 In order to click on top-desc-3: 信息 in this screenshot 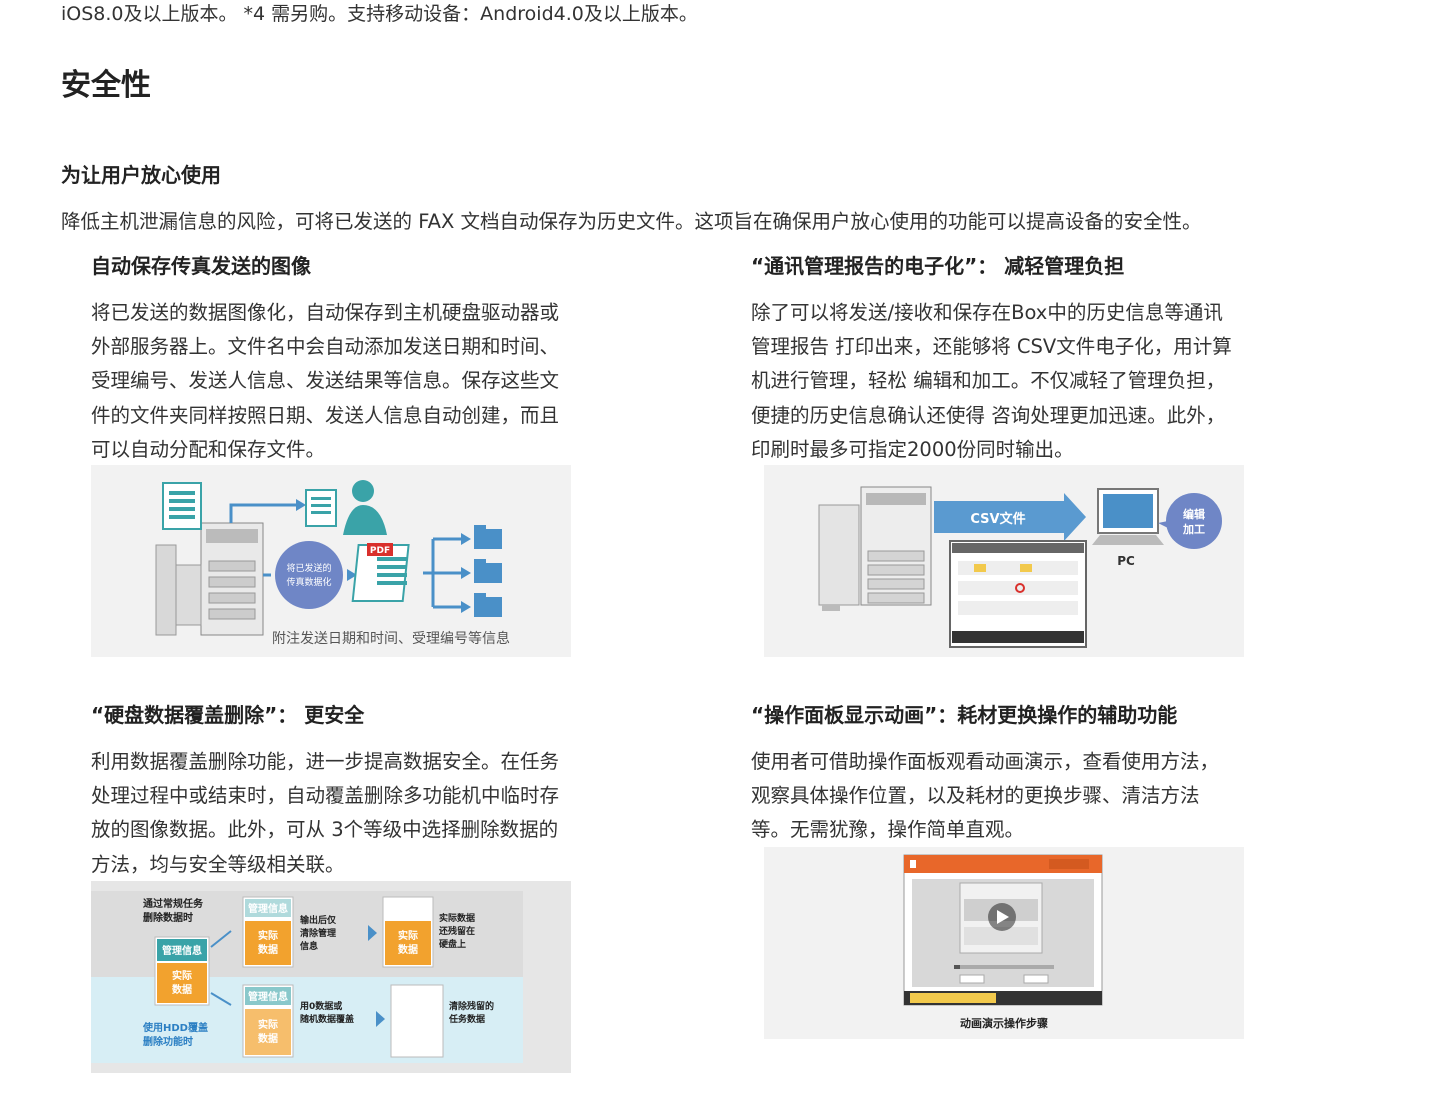, I will do `click(309, 946)`.